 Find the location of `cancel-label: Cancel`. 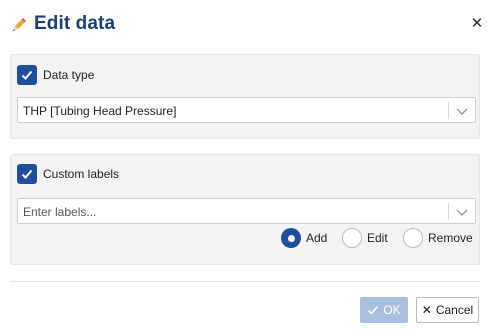

cancel-label: Cancel is located at coordinates (454, 310).